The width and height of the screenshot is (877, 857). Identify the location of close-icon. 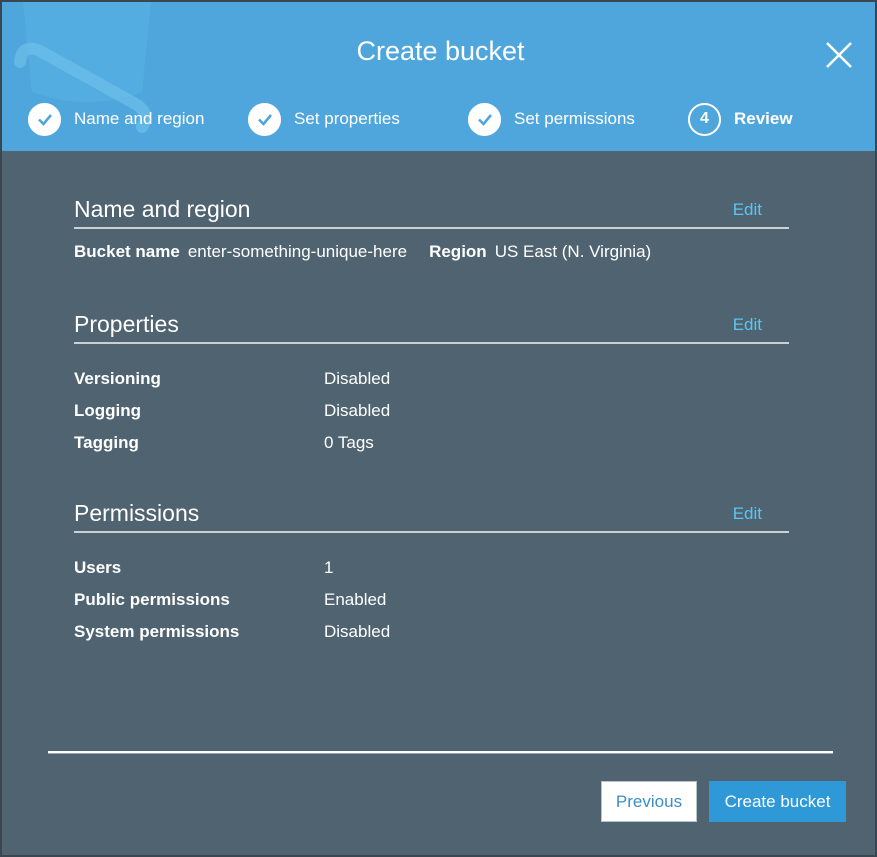
(839, 55).